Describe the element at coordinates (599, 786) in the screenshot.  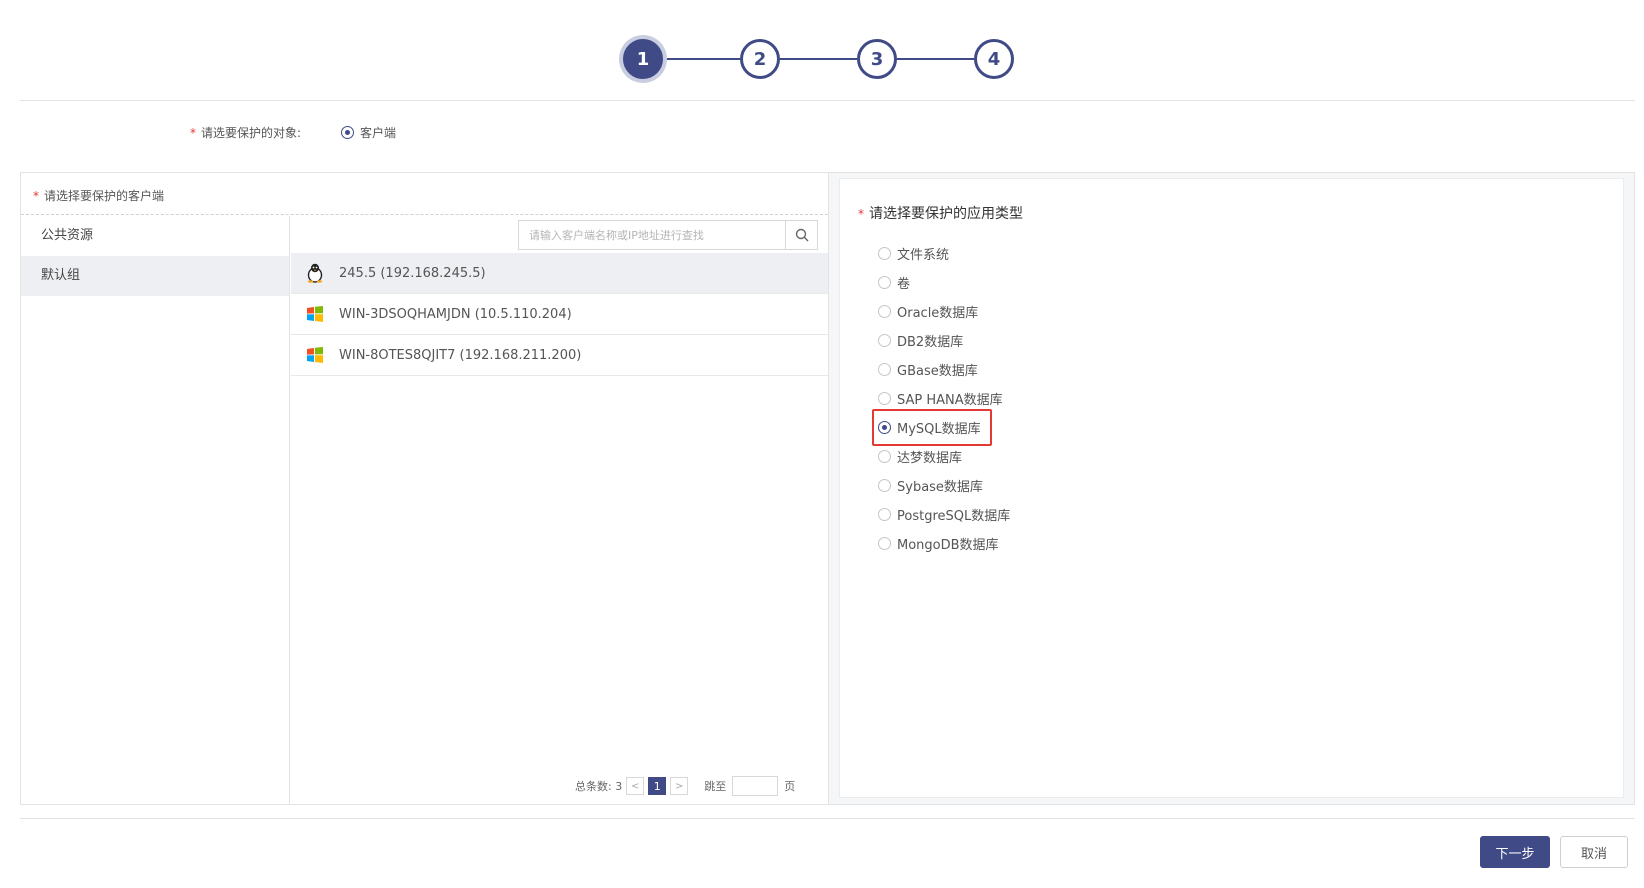
I see `total-count: 总条数: 3` at that location.